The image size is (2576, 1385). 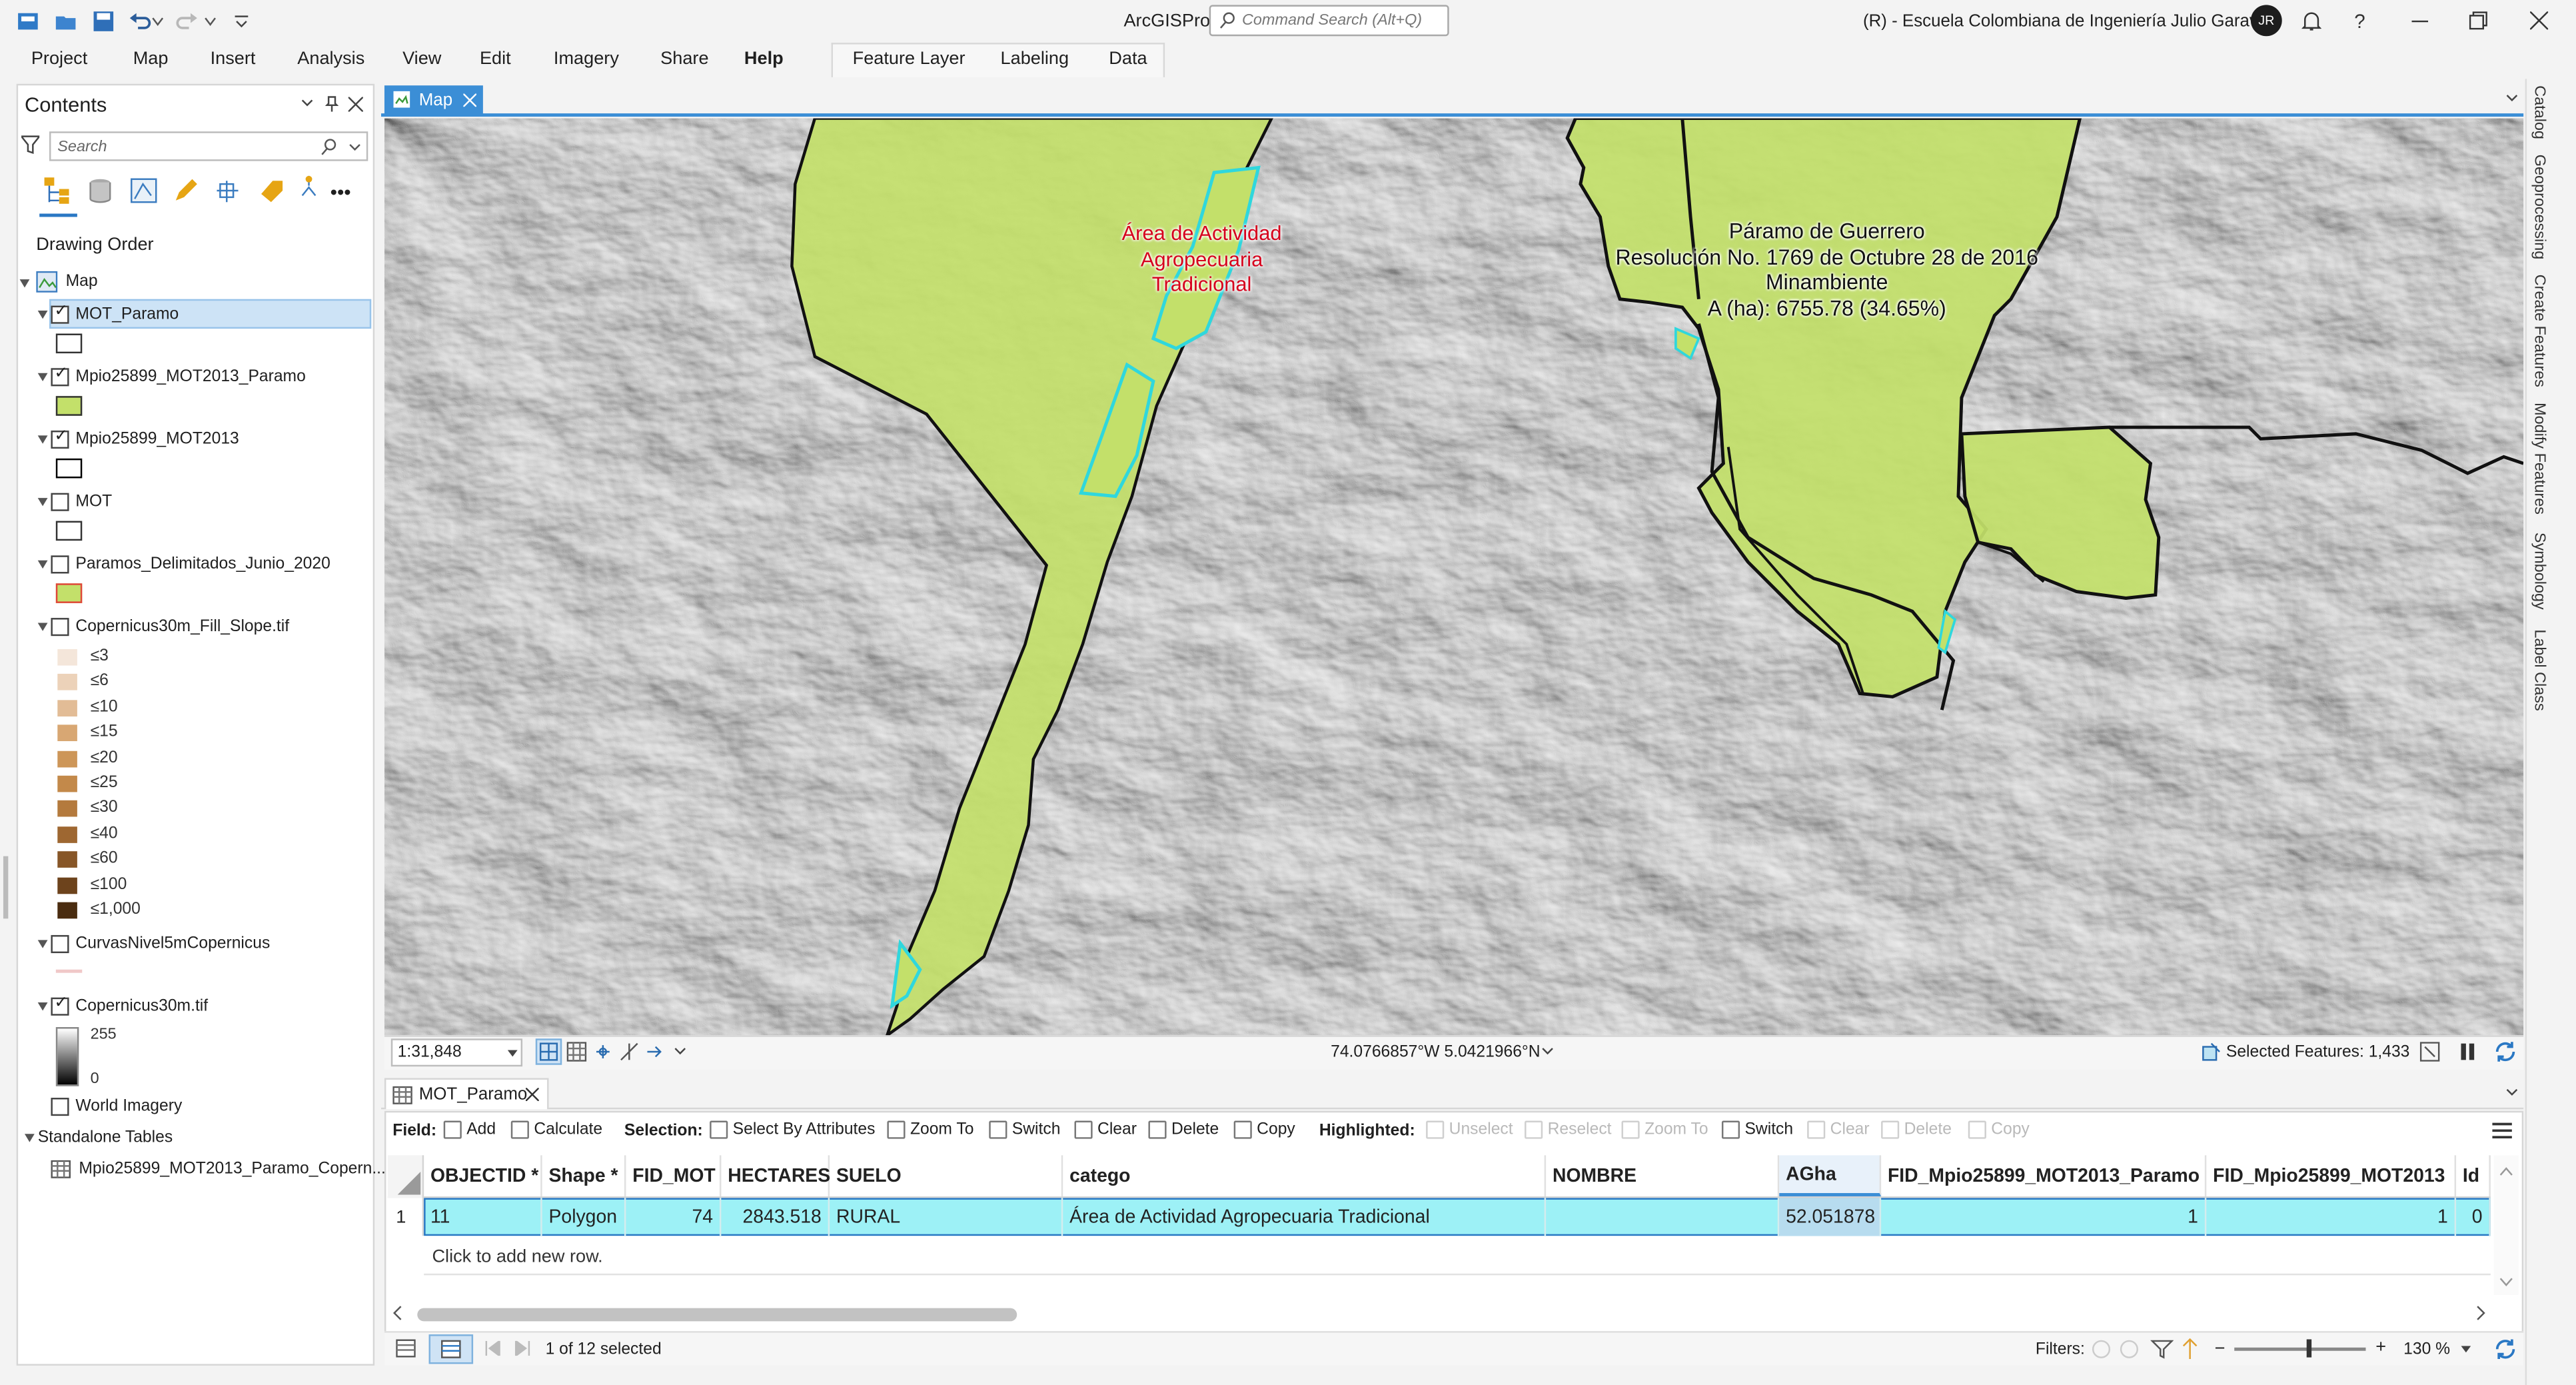 What do you see at coordinates (532, 1094) in the screenshot?
I see `close-tab-icon` at bounding box center [532, 1094].